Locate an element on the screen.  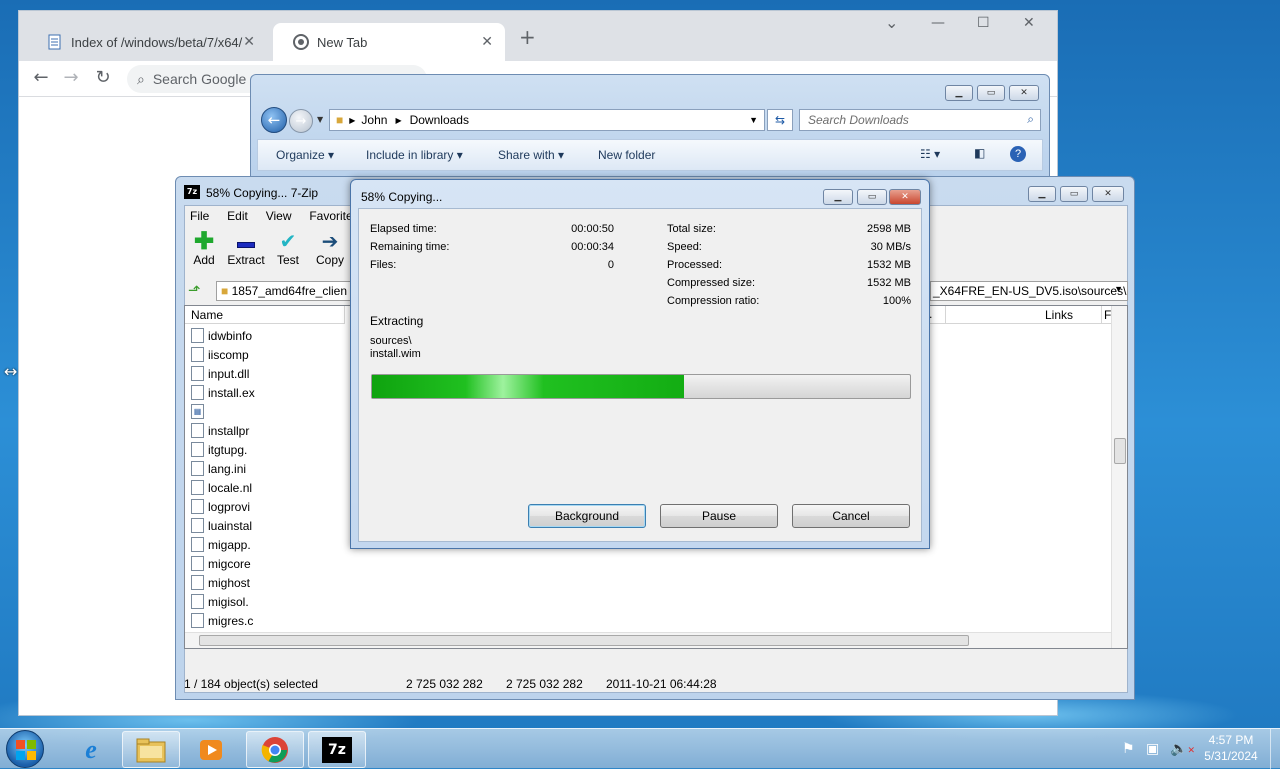
organize-menu: Organize ▾ is located at coordinates (305, 155).